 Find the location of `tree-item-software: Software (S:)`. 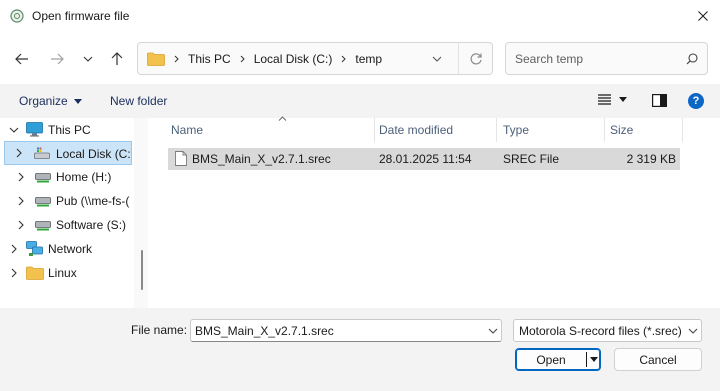

tree-item-software: Software (S:) is located at coordinates (67, 225).